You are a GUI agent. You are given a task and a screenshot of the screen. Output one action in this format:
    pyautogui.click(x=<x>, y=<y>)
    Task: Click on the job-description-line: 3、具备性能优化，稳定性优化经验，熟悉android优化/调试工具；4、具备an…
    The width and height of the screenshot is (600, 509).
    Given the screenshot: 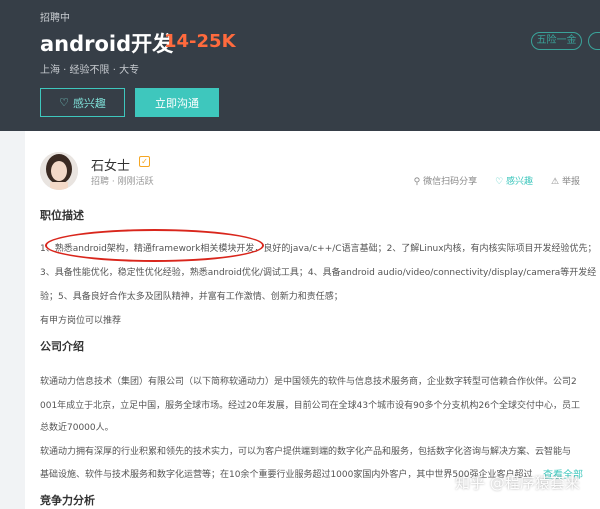 What is the action you would take?
    pyautogui.click(x=318, y=273)
    